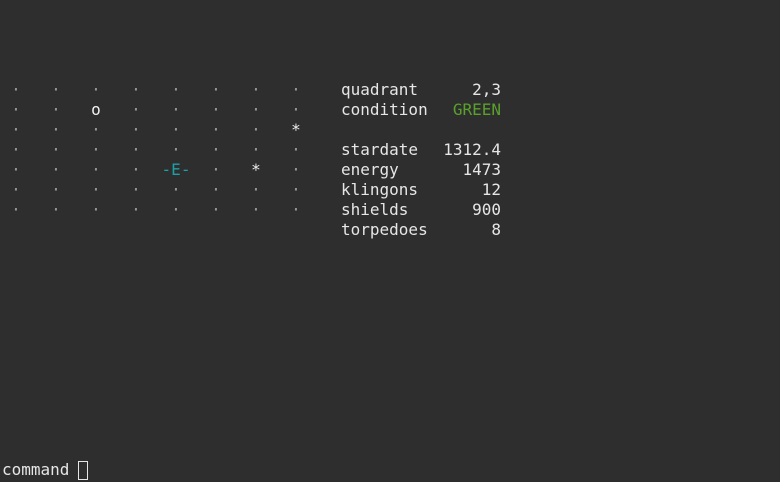 This screenshot has width=780, height=482. I want to click on condition-row: condition GREEN, so click(421, 110).